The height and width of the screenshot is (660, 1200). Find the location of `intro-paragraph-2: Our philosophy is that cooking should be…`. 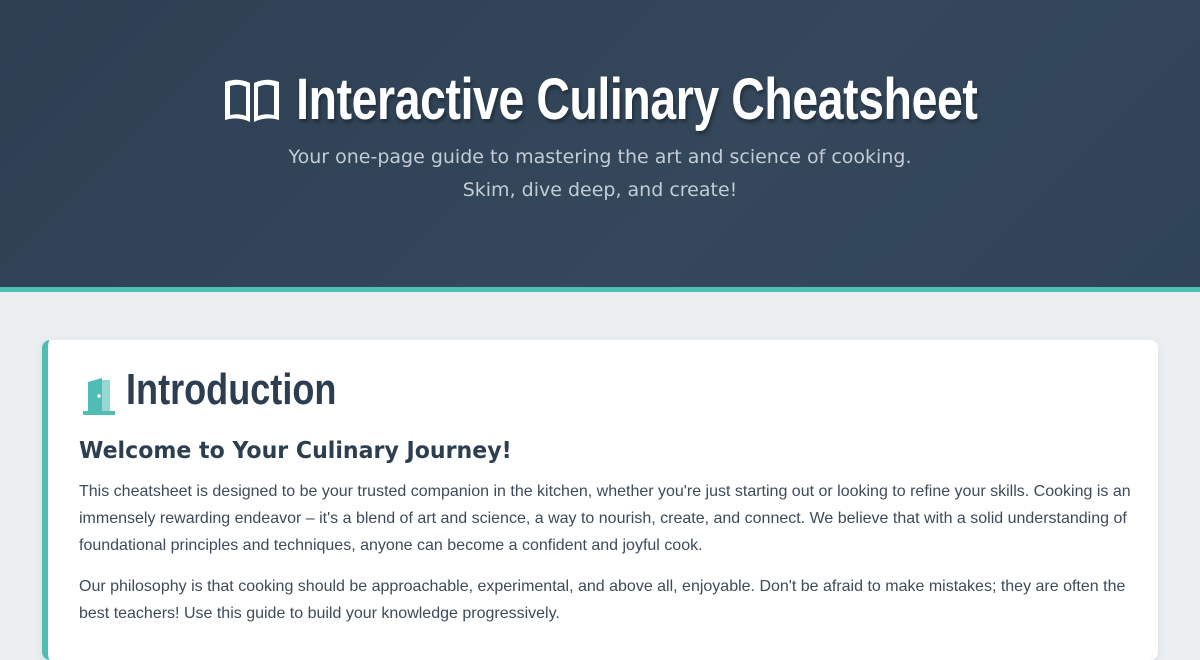

intro-paragraph-2: Our philosophy is that cooking should be… is located at coordinates (602, 600).